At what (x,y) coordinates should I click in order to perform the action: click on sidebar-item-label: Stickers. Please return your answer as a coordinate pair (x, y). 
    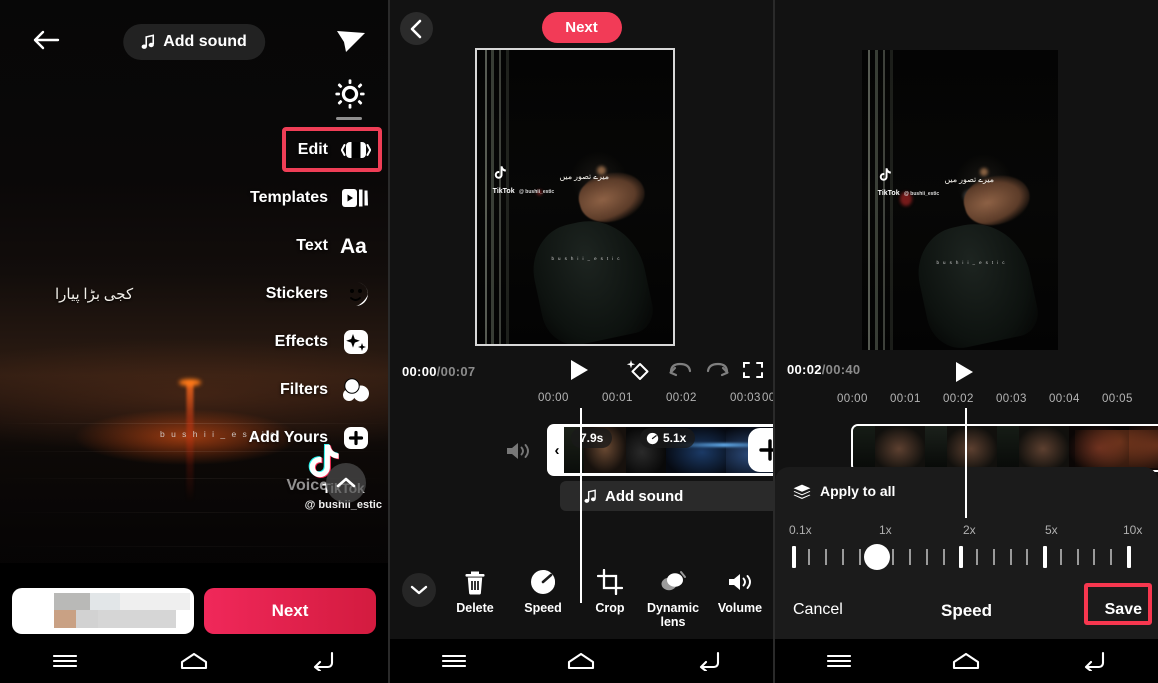
    Looking at the image, I should click on (296, 293).